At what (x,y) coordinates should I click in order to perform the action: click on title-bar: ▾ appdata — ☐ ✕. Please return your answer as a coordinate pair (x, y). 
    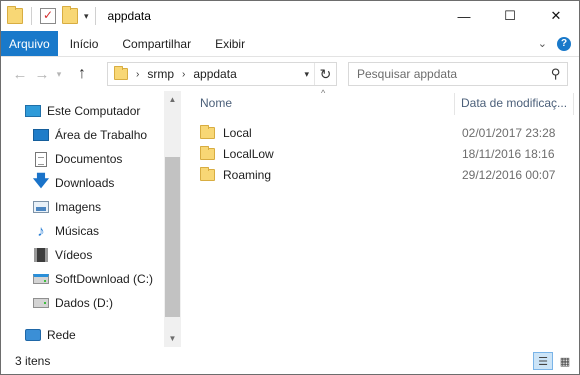
    Looking at the image, I should click on (290, 16).